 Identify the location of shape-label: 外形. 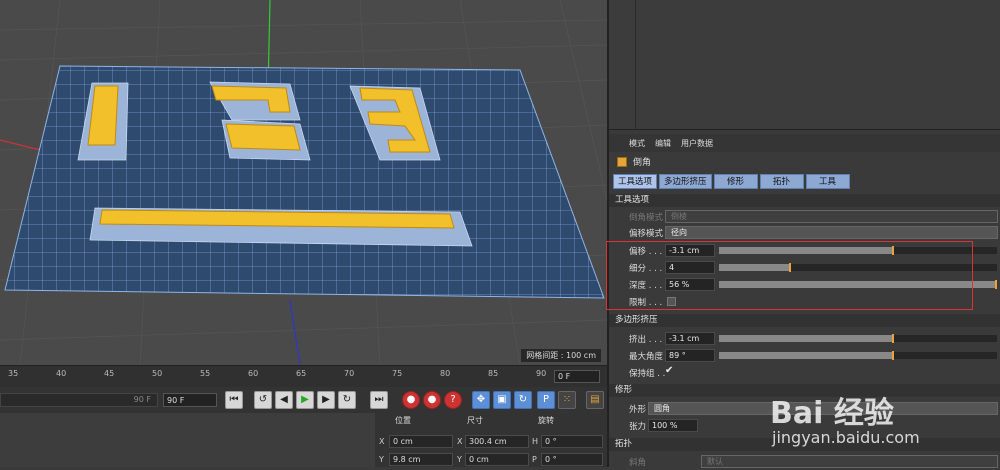
(638, 410).